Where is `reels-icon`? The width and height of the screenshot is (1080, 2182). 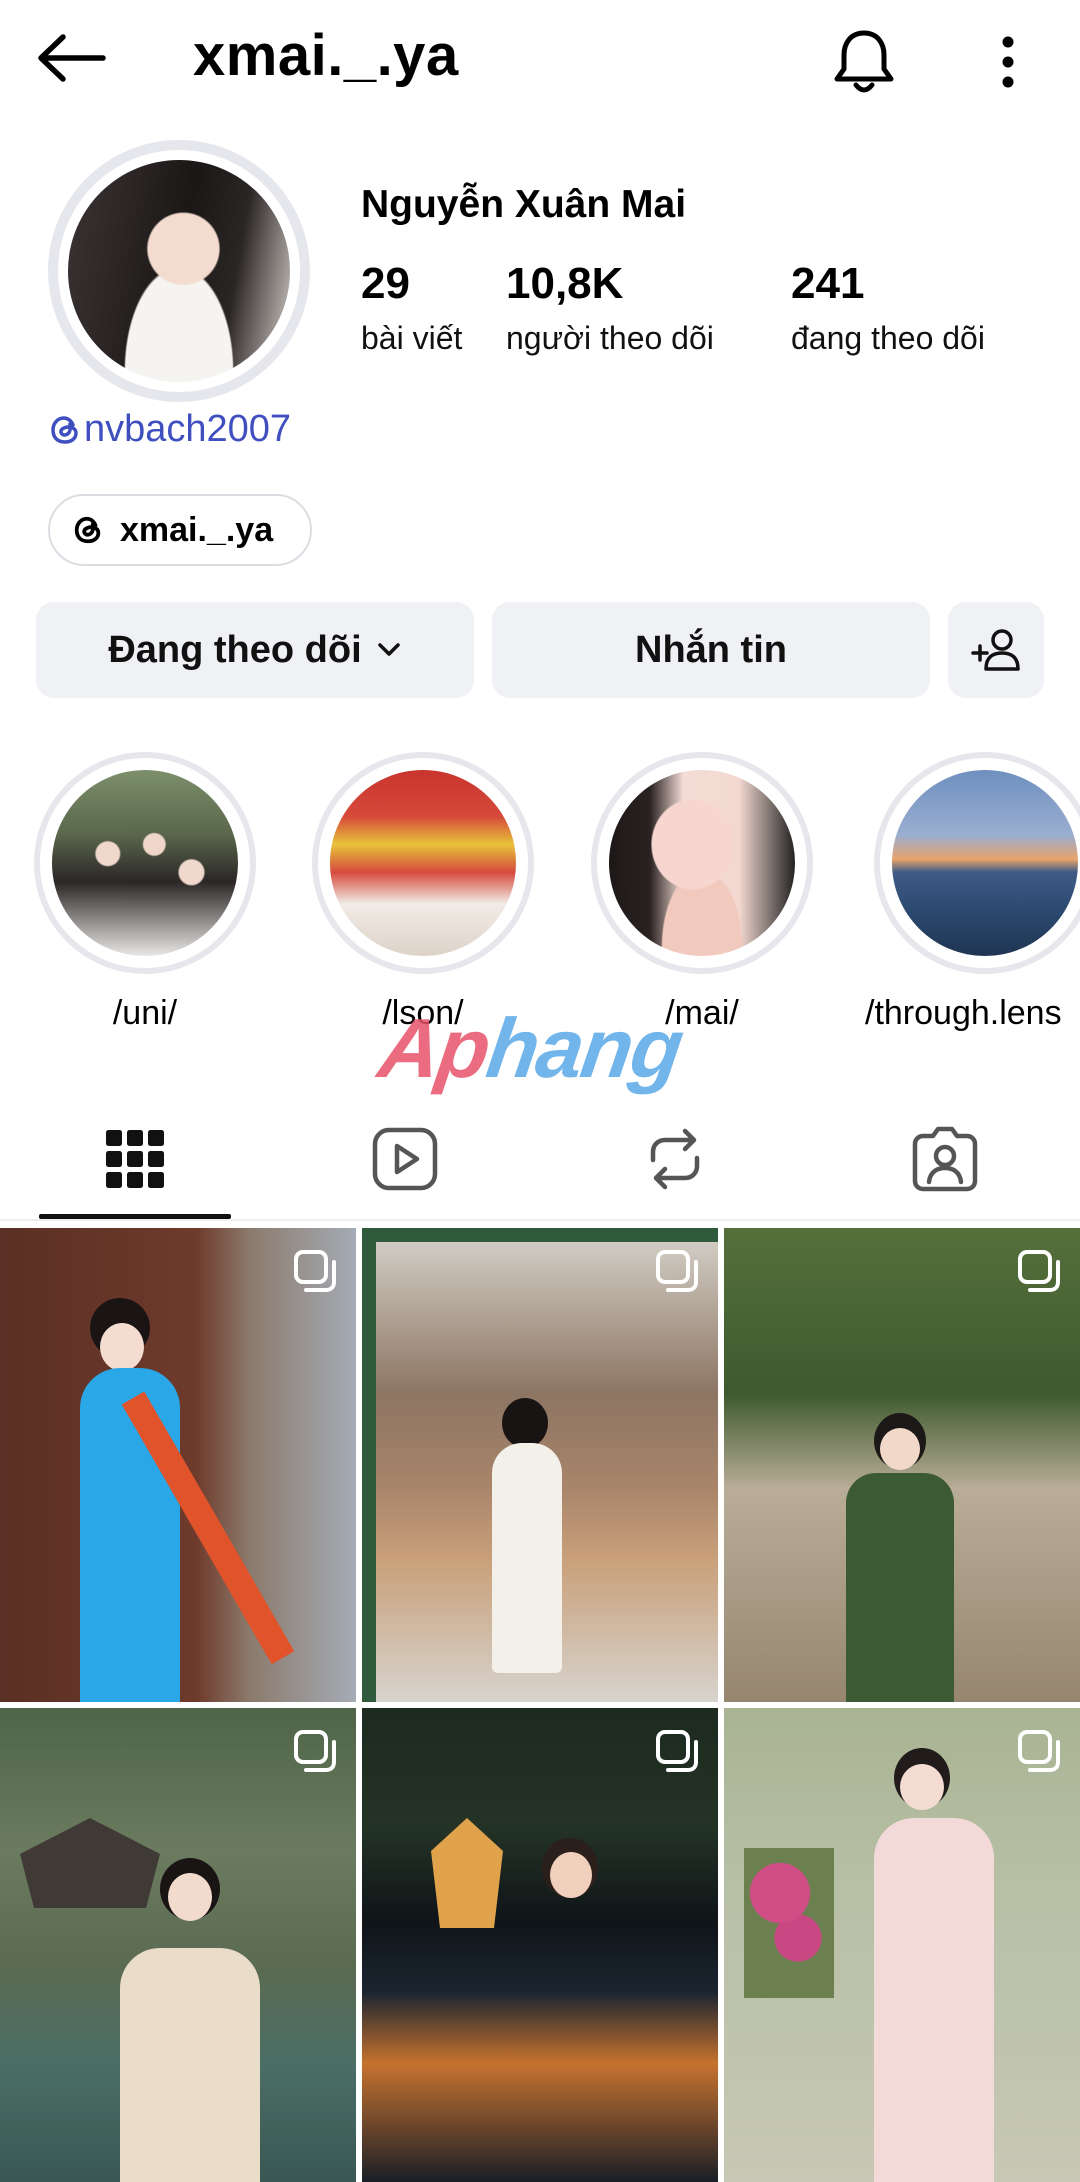
reels-icon is located at coordinates (405, 1159).